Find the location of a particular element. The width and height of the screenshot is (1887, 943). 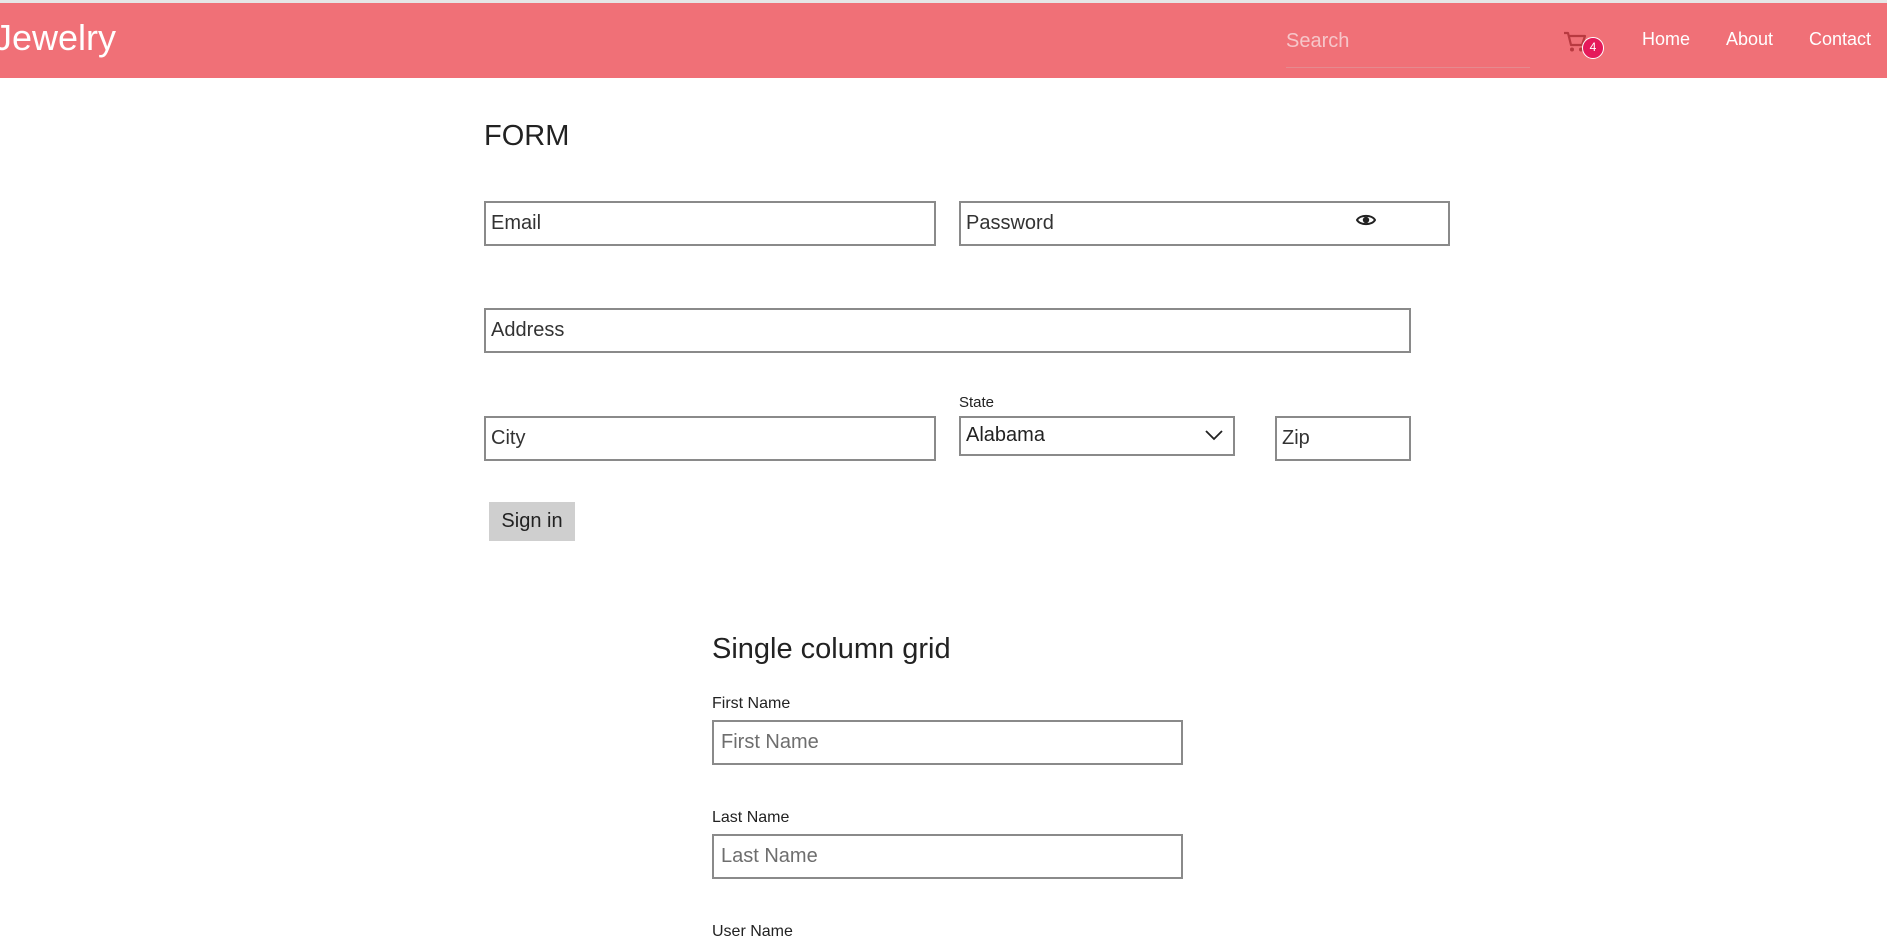

search-bar is located at coordinates (1408, 45).